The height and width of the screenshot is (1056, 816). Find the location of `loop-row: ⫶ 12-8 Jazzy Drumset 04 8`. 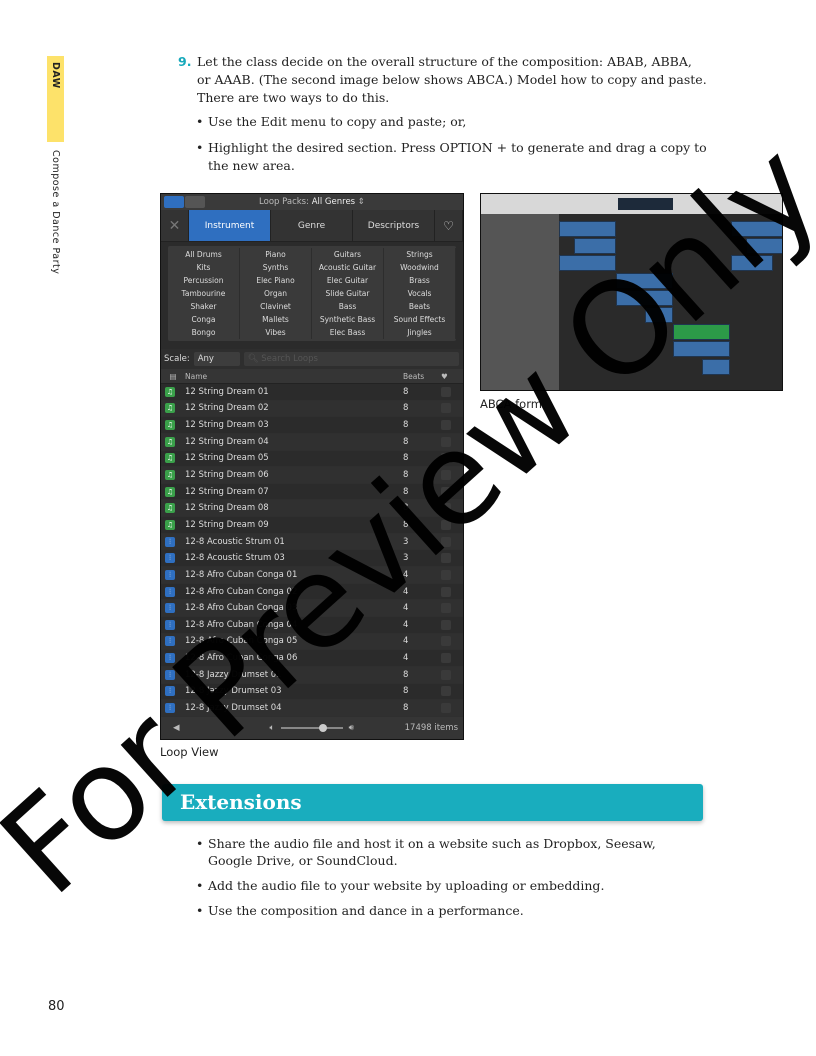

loop-row: ⫶ 12-8 Jazzy Drumset 04 8 is located at coordinates (312, 708).